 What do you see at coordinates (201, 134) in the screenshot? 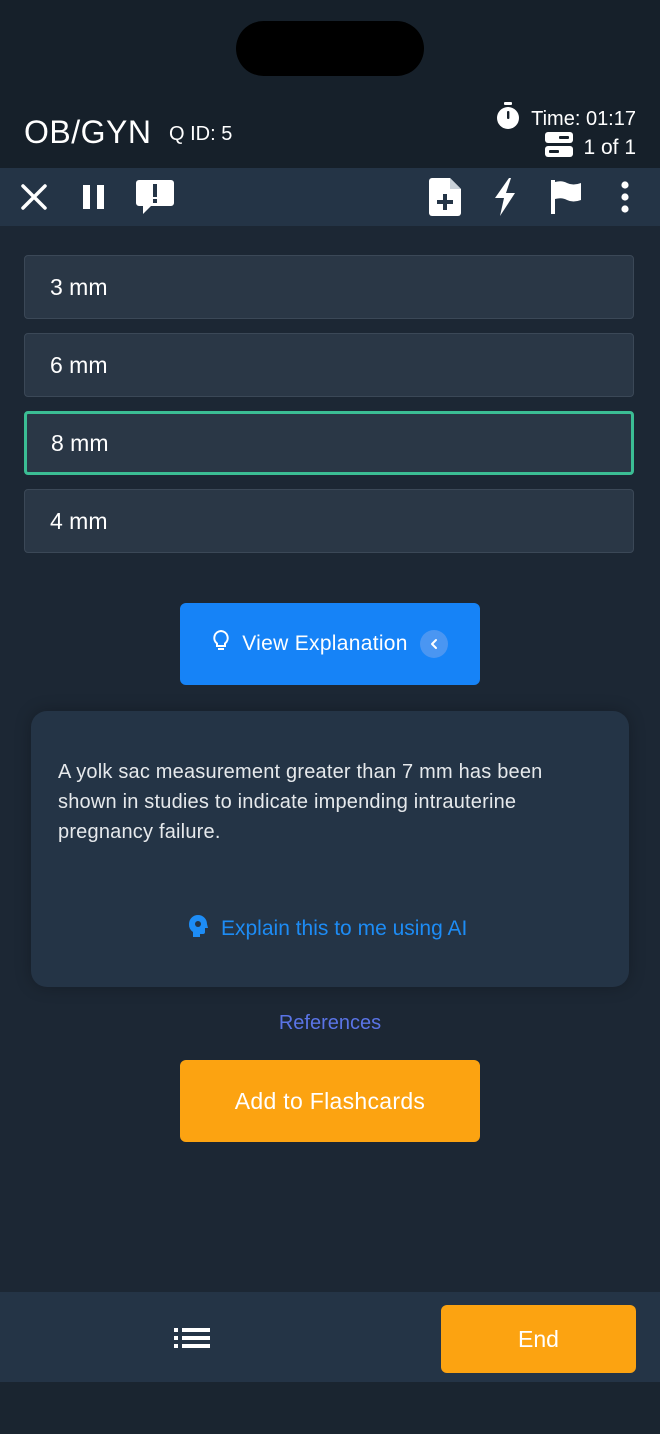
I see `question-id: Q ID: 5` at bounding box center [201, 134].